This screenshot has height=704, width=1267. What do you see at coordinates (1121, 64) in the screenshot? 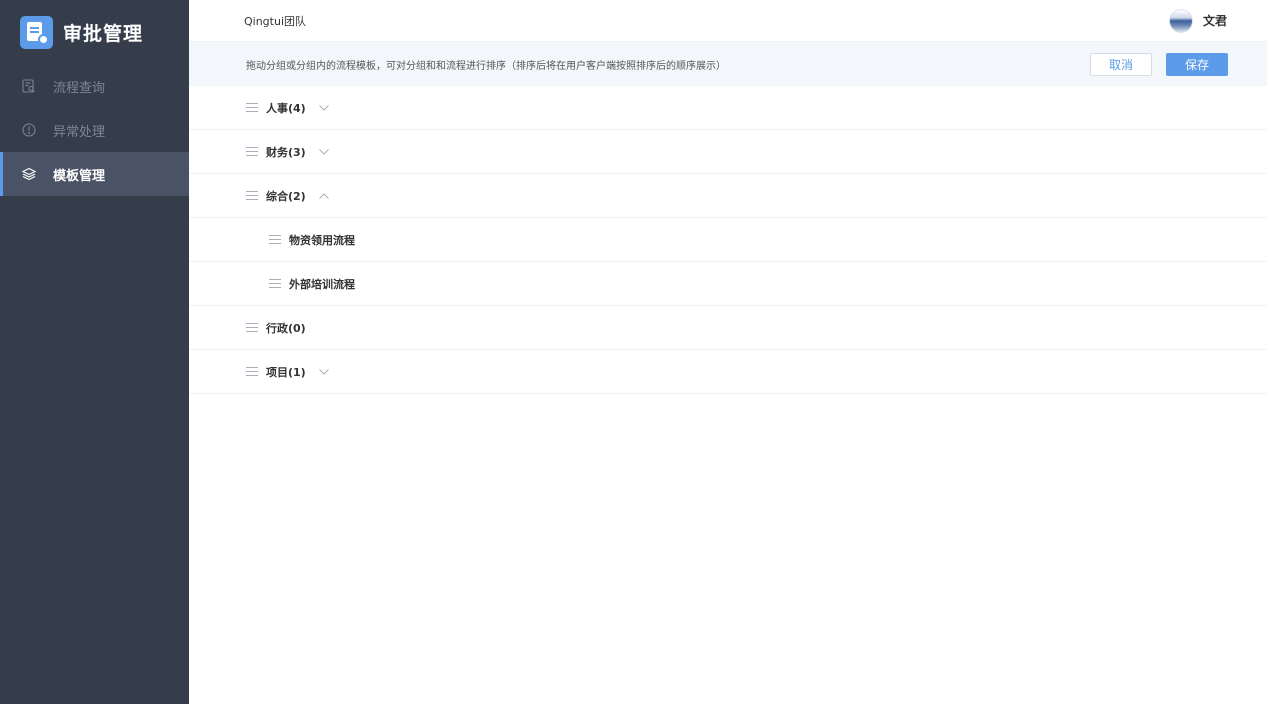
I see `cancel-button: 取消` at bounding box center [1121, 64].